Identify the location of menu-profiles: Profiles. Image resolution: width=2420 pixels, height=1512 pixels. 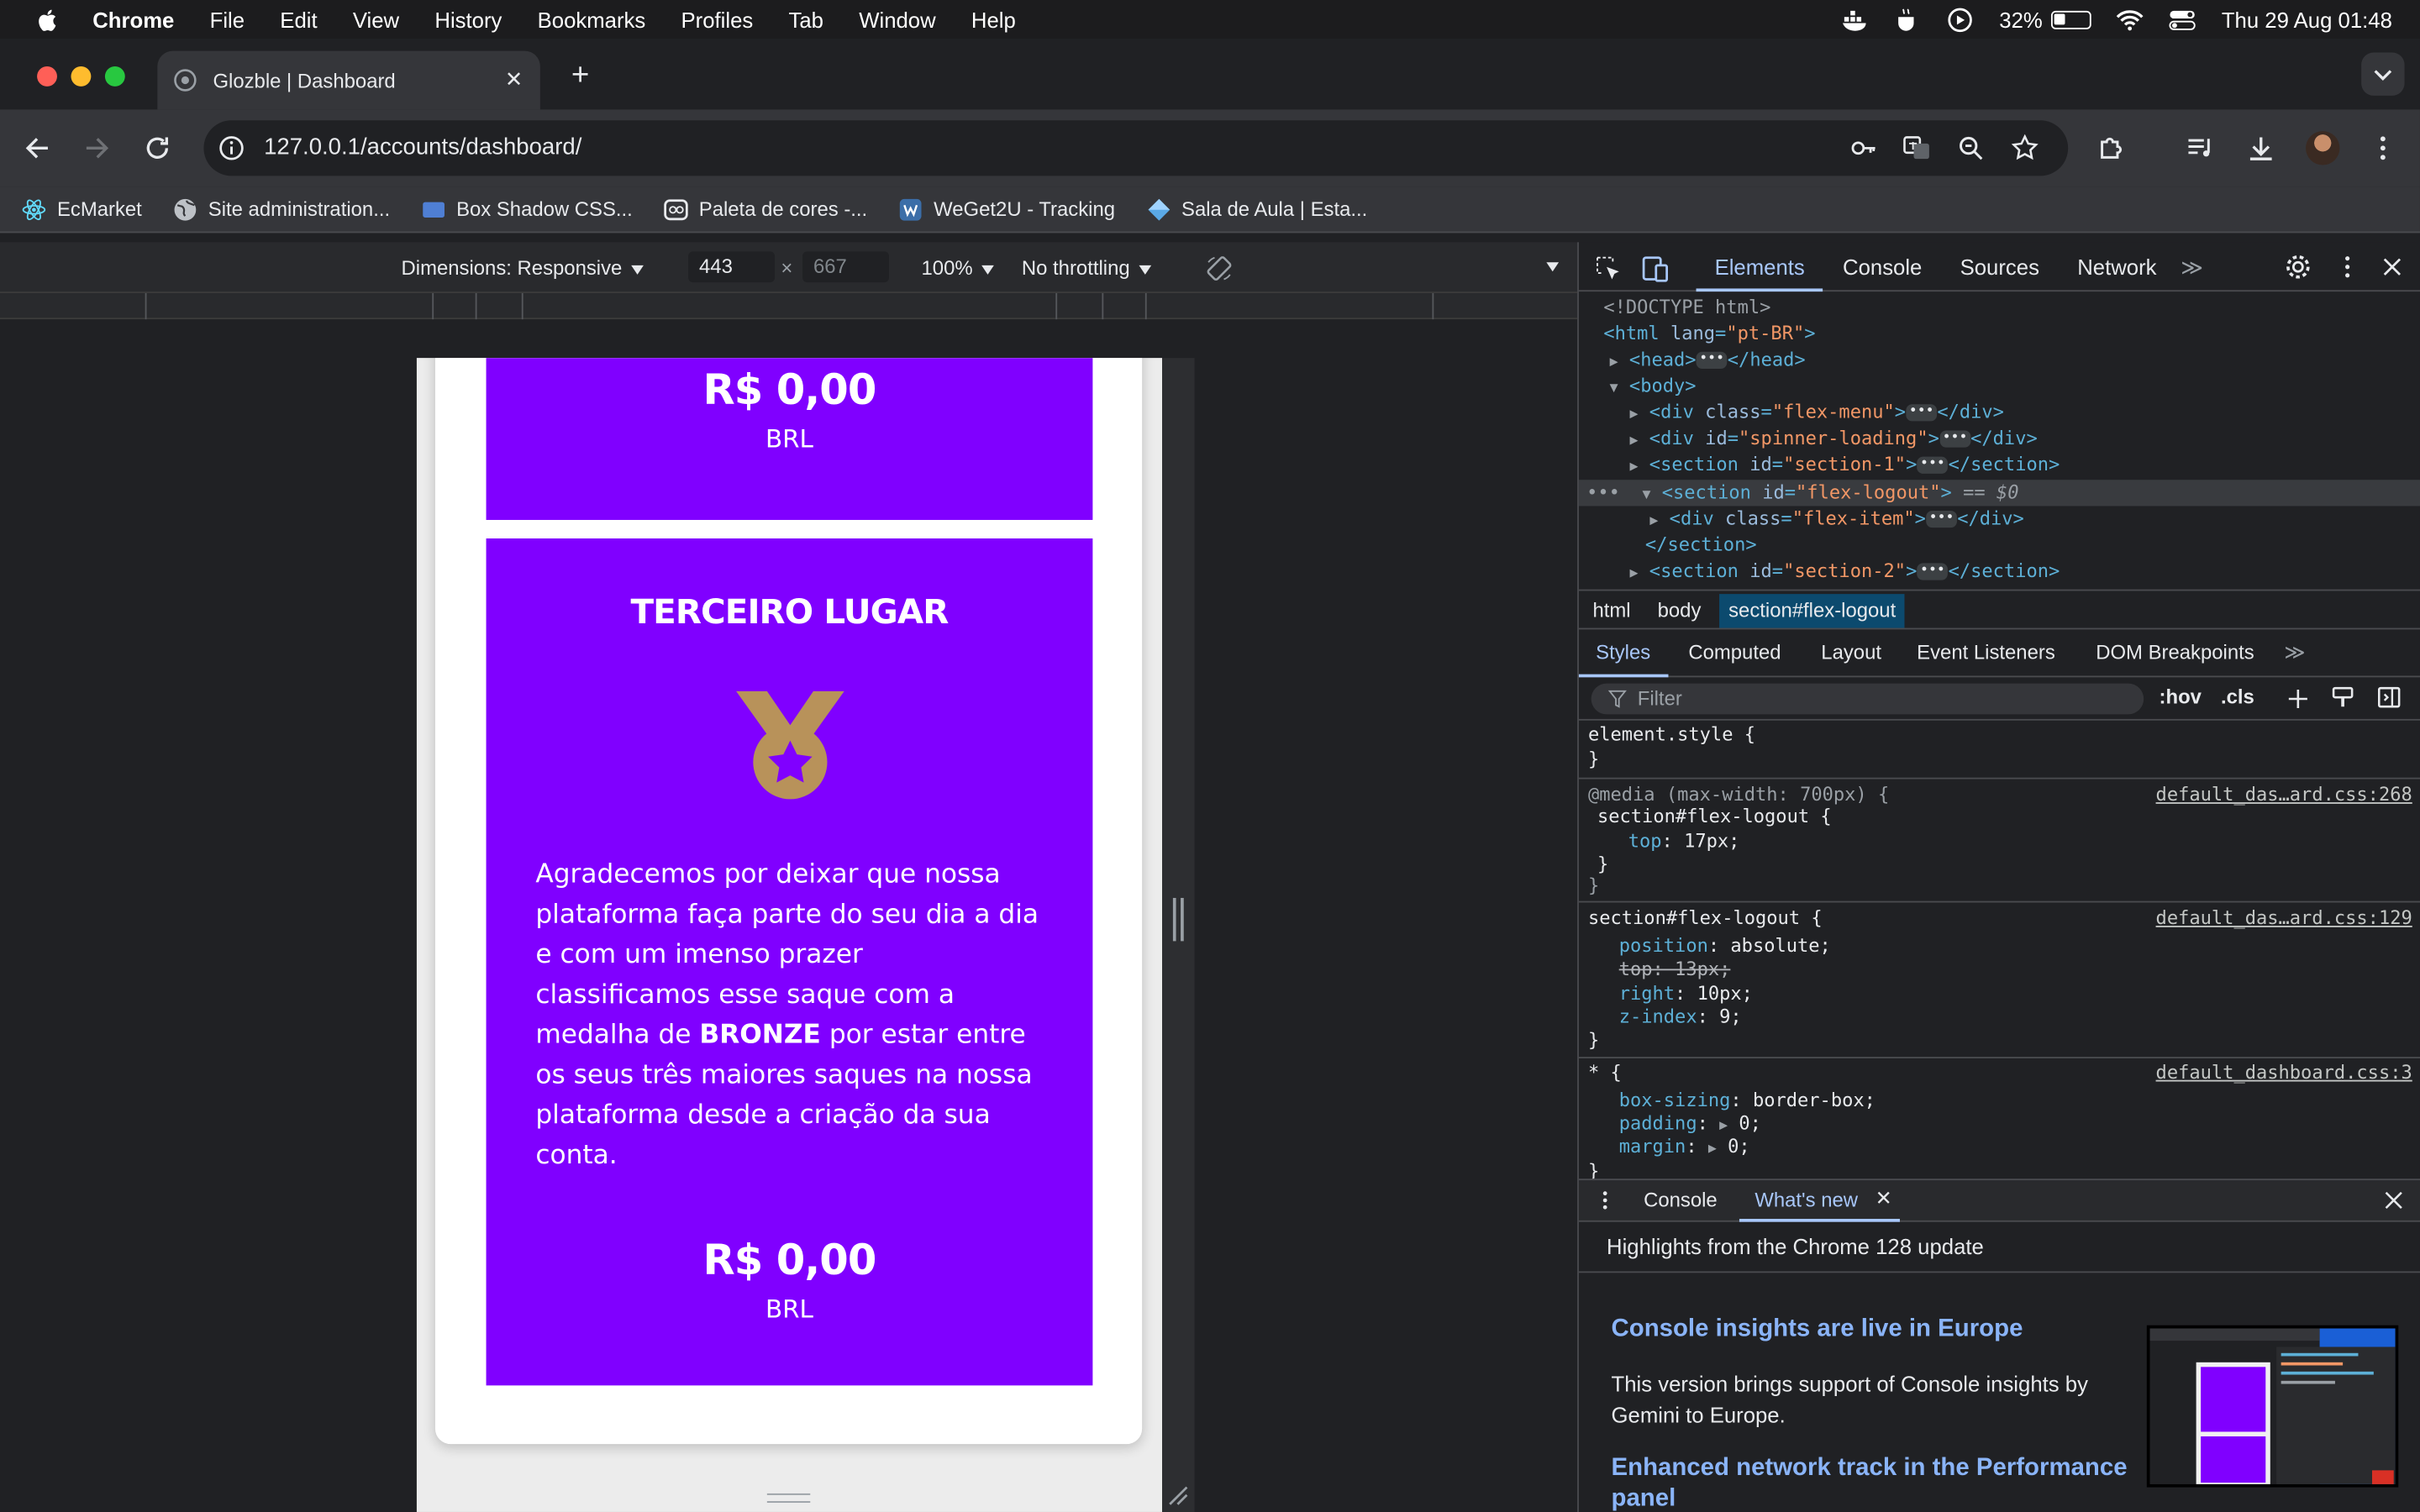
(718, 19).